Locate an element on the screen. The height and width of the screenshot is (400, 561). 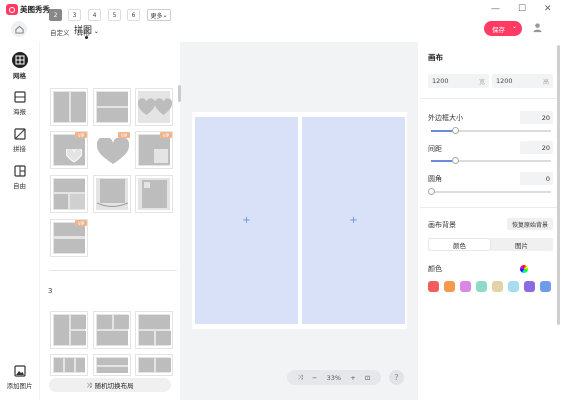
spacing-value: 20 is located at coordinates (536, 147).